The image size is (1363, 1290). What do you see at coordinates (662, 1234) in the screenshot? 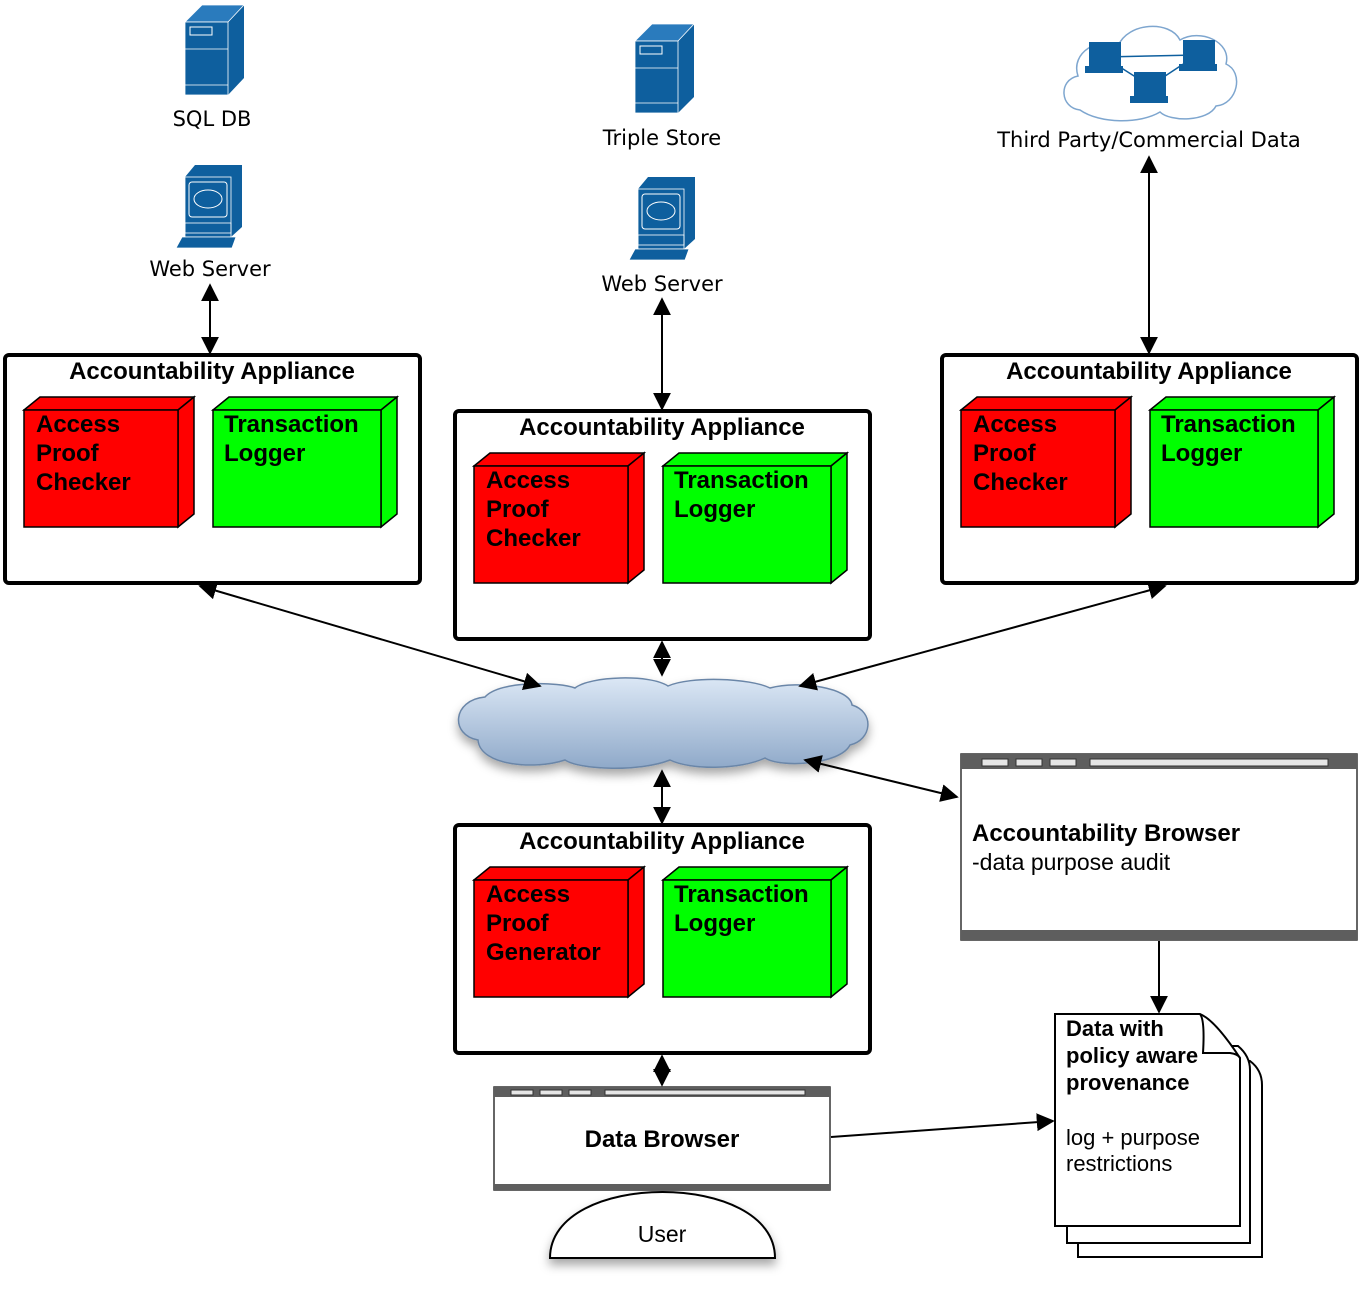
I see `user-label: User` at bounding box center [662, 1234].